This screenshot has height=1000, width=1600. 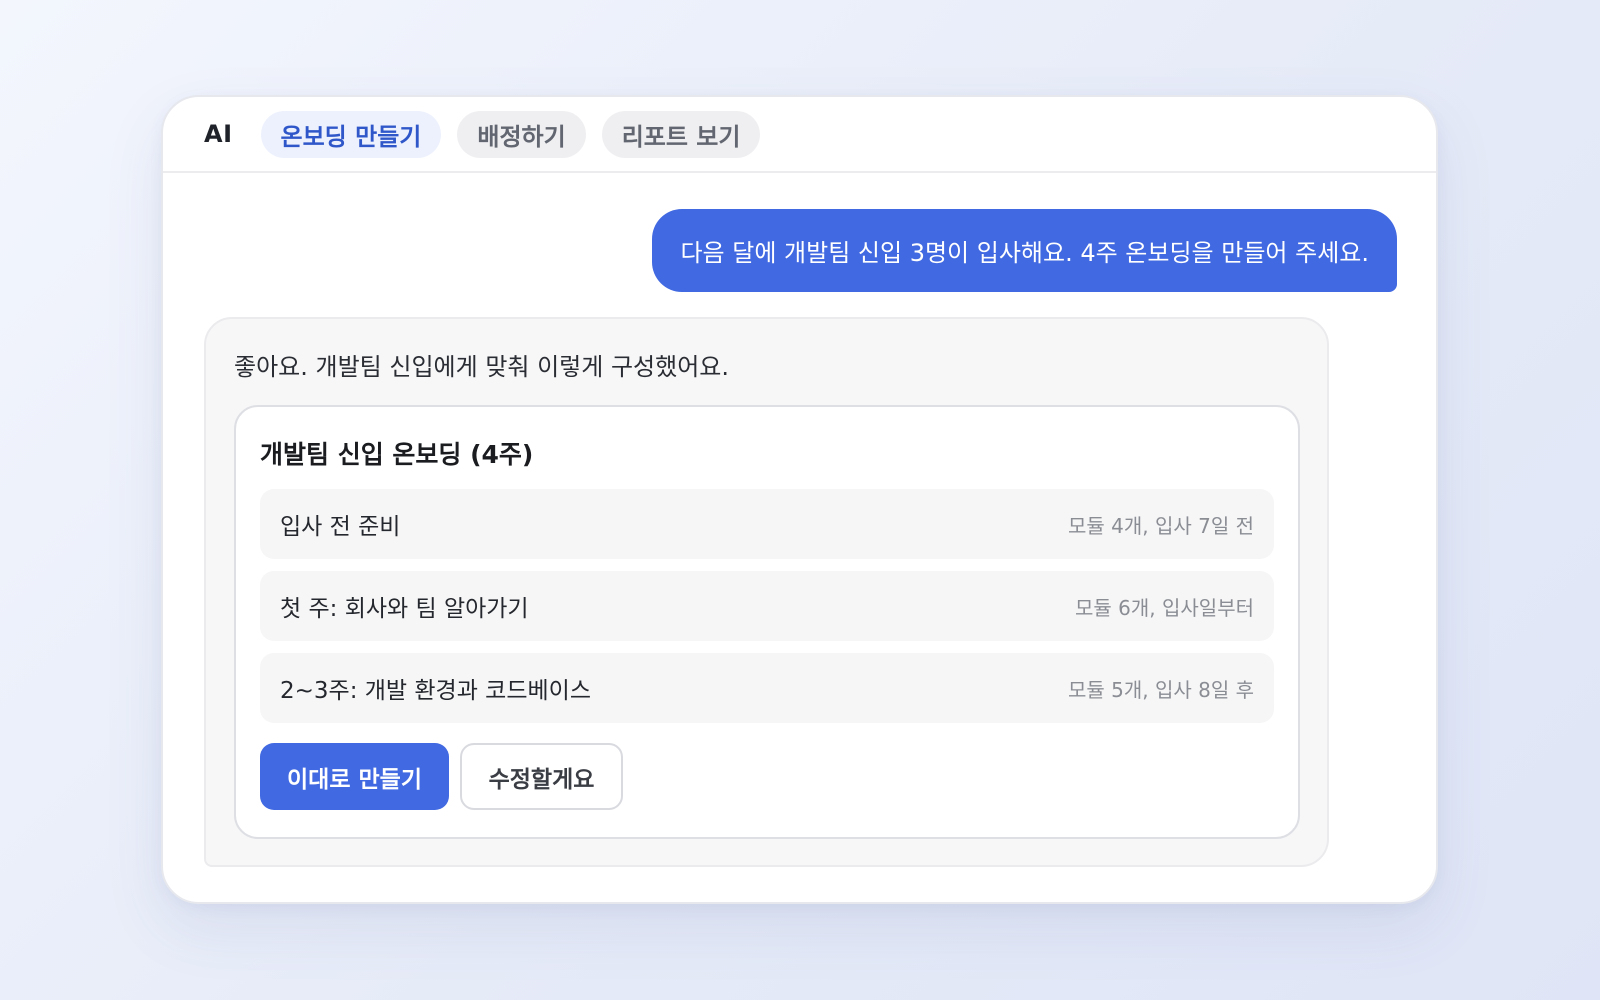 What do you see at coordinates (435, 691) in the screenshot?
I see `plan-row-label: 2~3주: 개발 환경과 코드베이스` at bounding box center [435, 691].